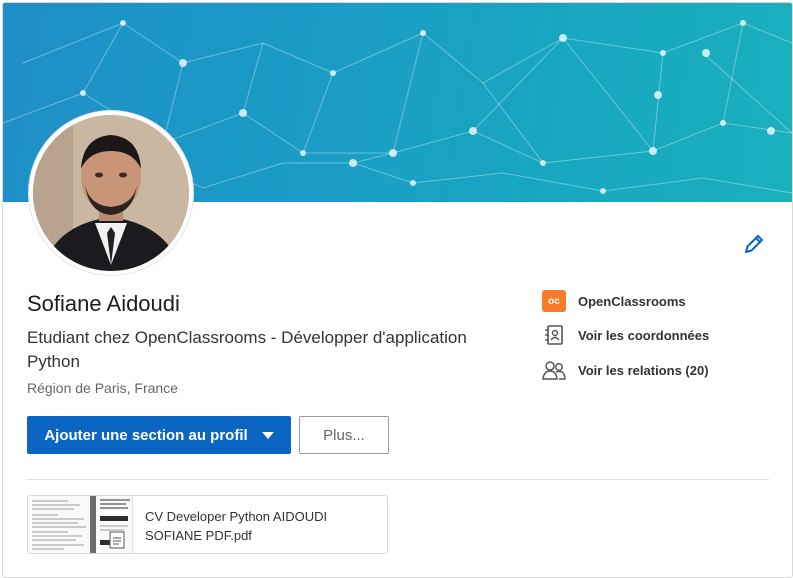 This screenshot has width=793, height=578. What do you see at coordinates (103, 303) in the screenshot?
I see `profile-name: Sofiane Aidoudi` at bounding box center [103, 303].